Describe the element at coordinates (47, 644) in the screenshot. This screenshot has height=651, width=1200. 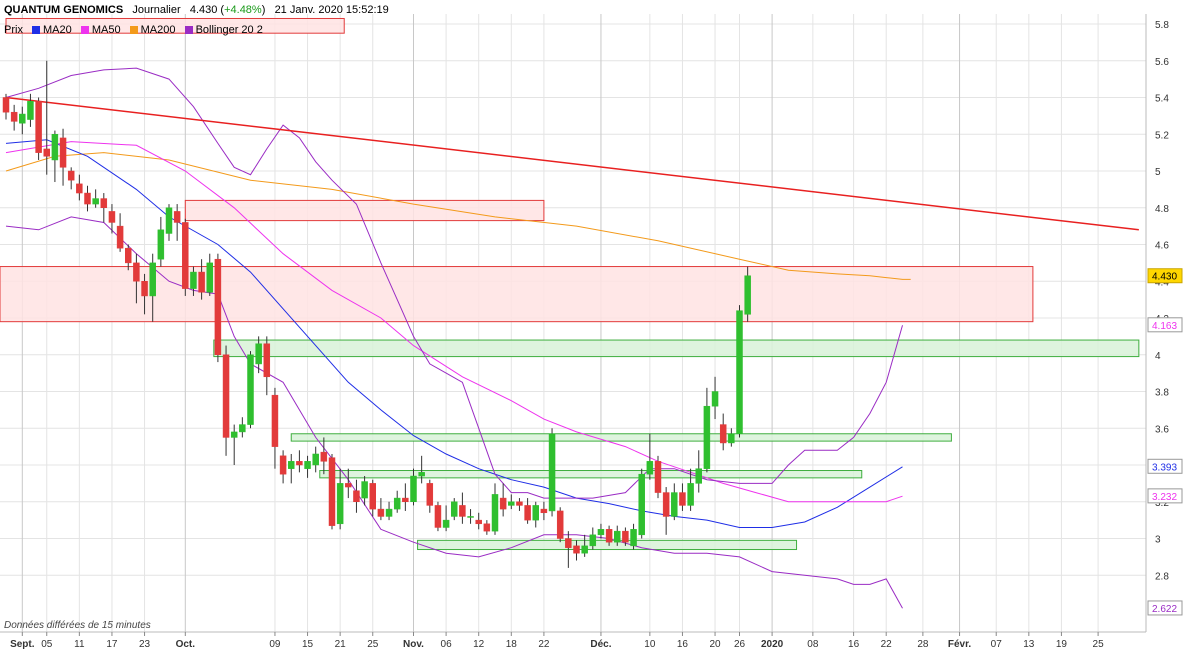
I see `x-tick-label: 05` at that location.